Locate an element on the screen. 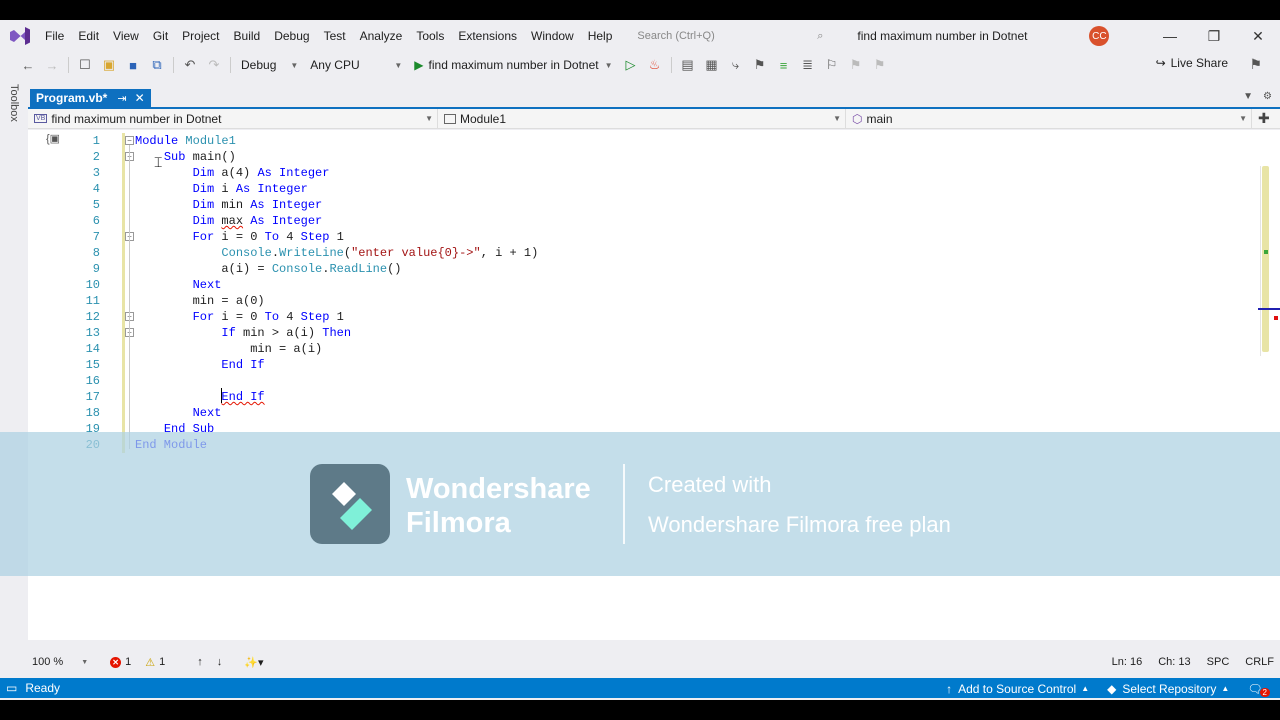  restore-icon: ❐ is located at coordinates (1214, 36).